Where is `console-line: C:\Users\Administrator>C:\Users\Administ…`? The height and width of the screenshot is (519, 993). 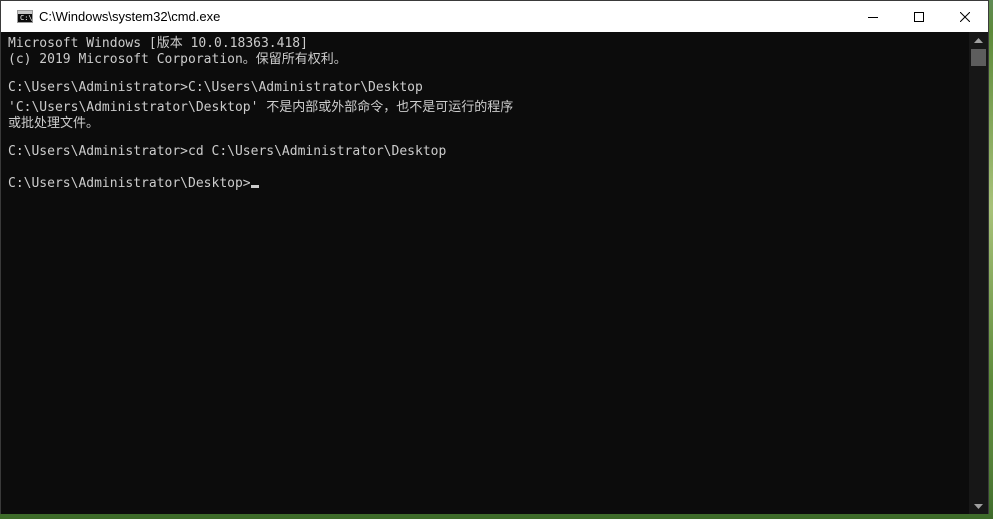 console-line: C:\Users\Administrator>C:\Users\Administ… is located at coordinates (215, 87).